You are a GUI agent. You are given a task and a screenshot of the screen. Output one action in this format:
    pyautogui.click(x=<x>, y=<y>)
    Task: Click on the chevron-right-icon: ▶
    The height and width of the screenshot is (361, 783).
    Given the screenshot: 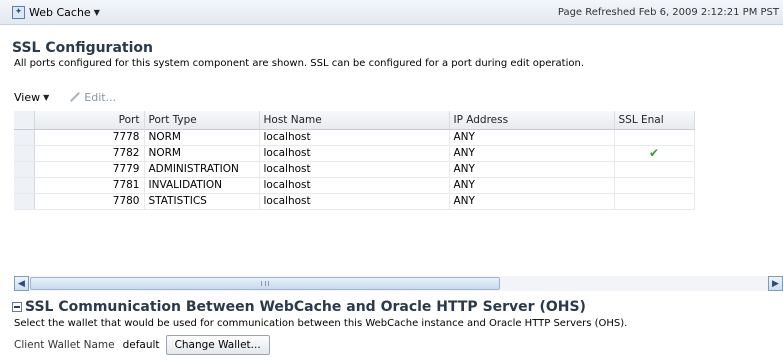 What is the action you would take?
    pyautogui.click(x=775, y=283)
    